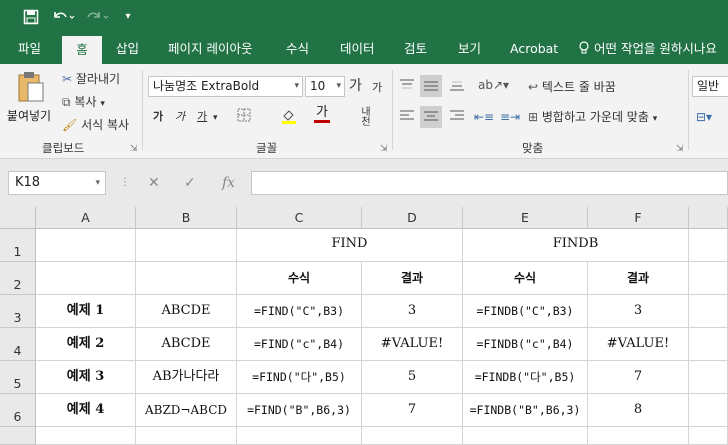 The height and width of the screenshot is (445, 728). Describe the element at coordinates (710, 86) in the screenshot. I see `number-format-select: 일반` at that location.